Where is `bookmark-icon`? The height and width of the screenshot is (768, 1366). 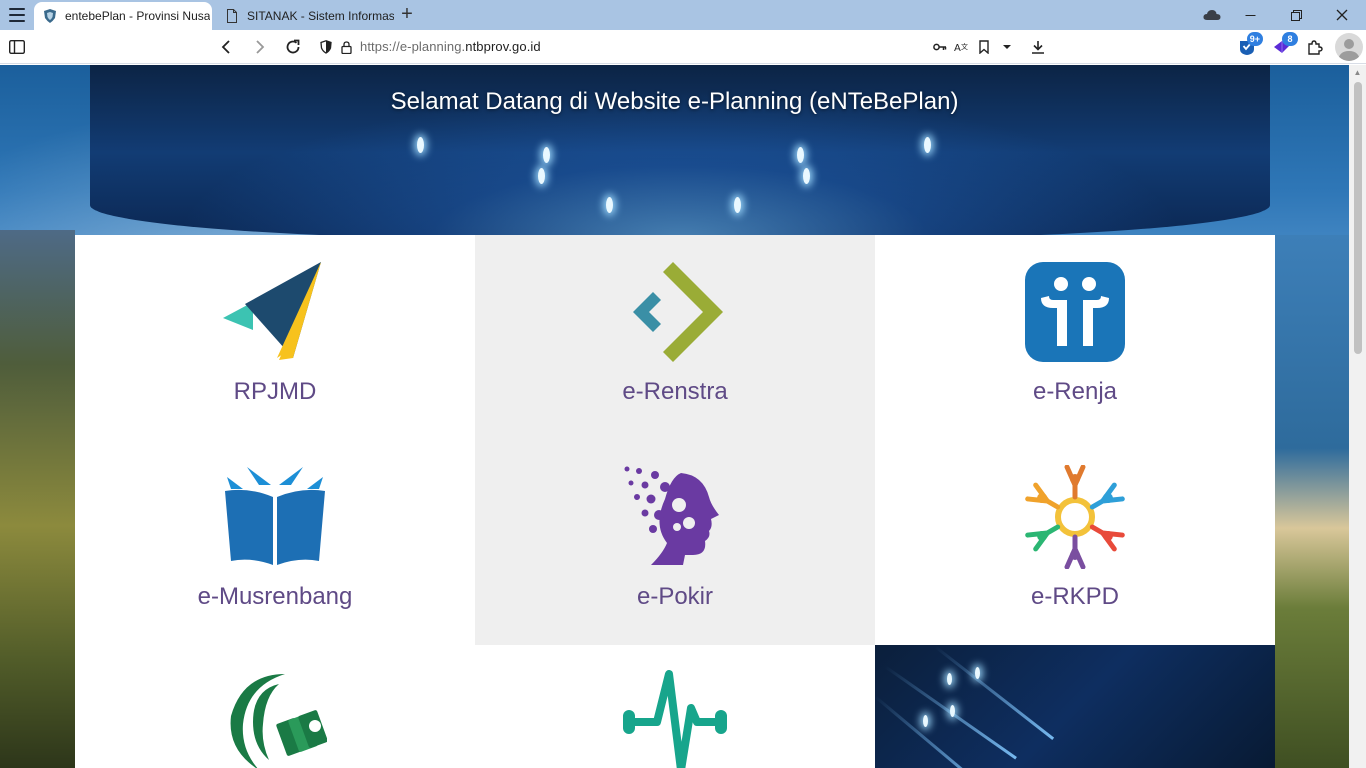 bookmark-icon is located at coordinates (984, 47).